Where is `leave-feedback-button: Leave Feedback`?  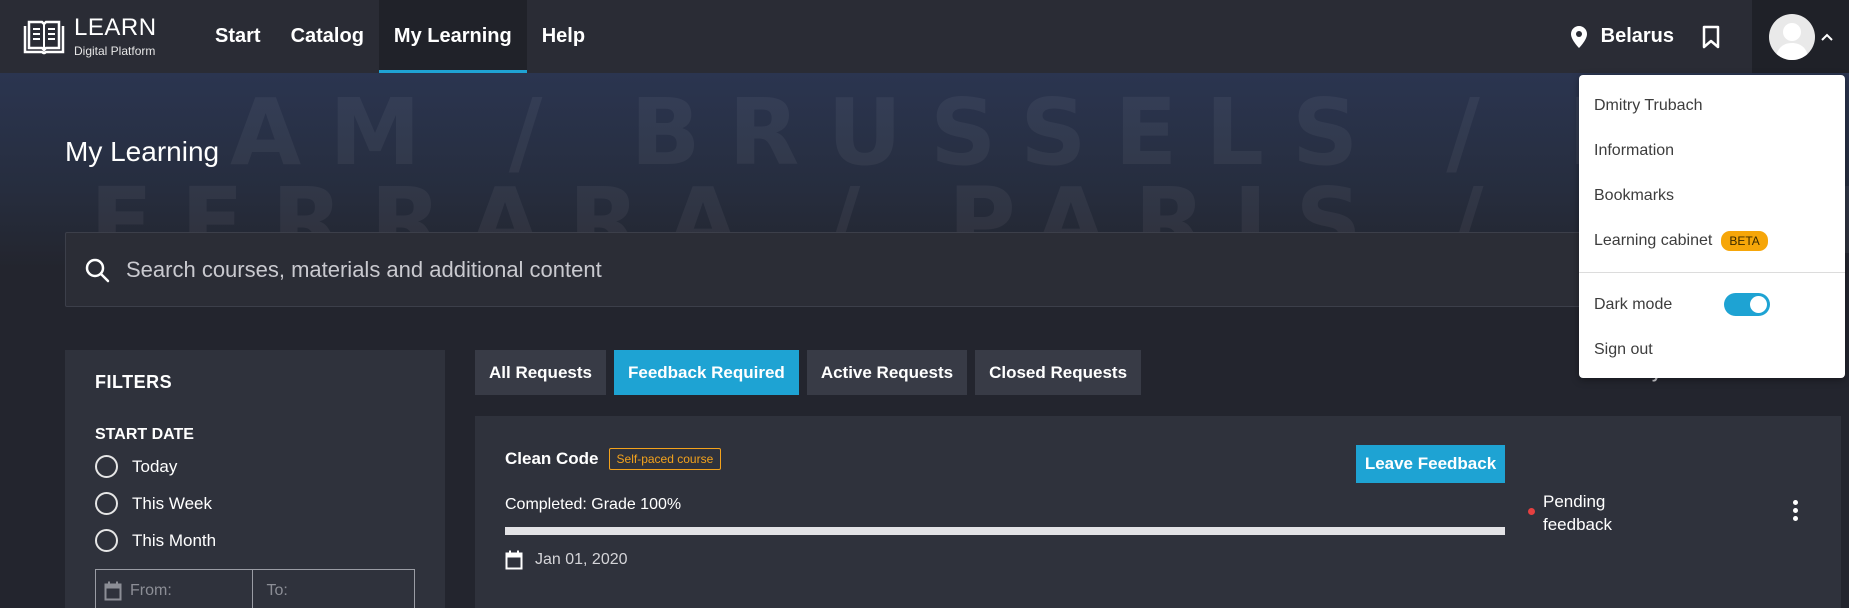
leave-feedback-button: Leave Feedback is located at coordinates (1430, 464).